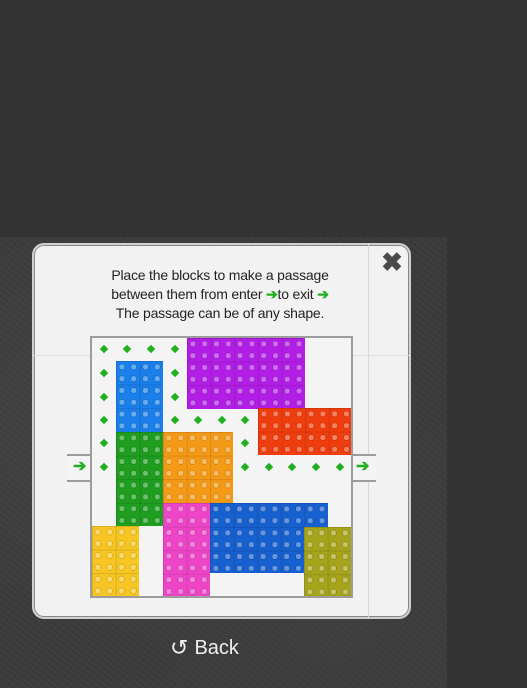  Describe the element at coordinates (304, 431) in the screenshot. I see `block-red` at that location.